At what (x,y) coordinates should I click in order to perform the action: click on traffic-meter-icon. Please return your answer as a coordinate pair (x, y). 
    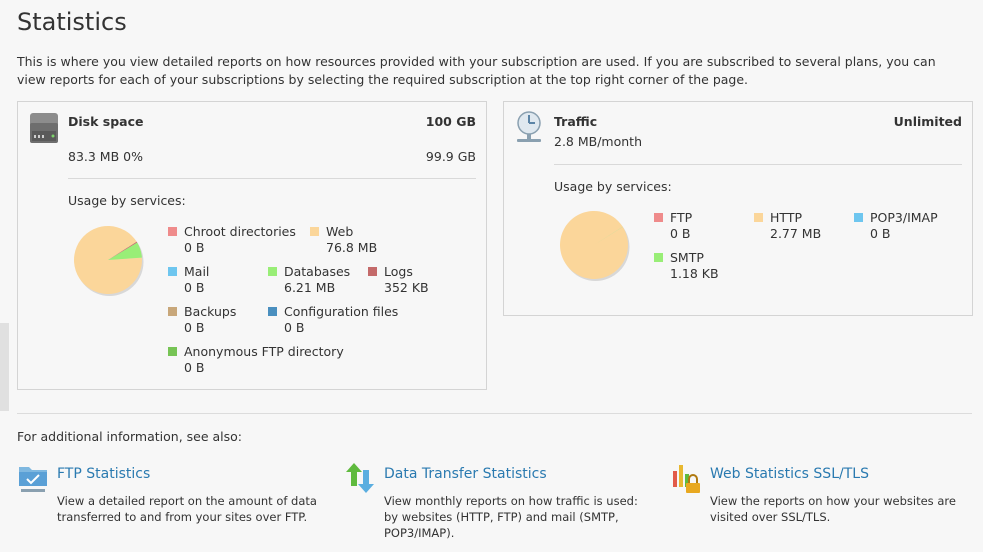
    Looking at the image, I should click on (529, 126).